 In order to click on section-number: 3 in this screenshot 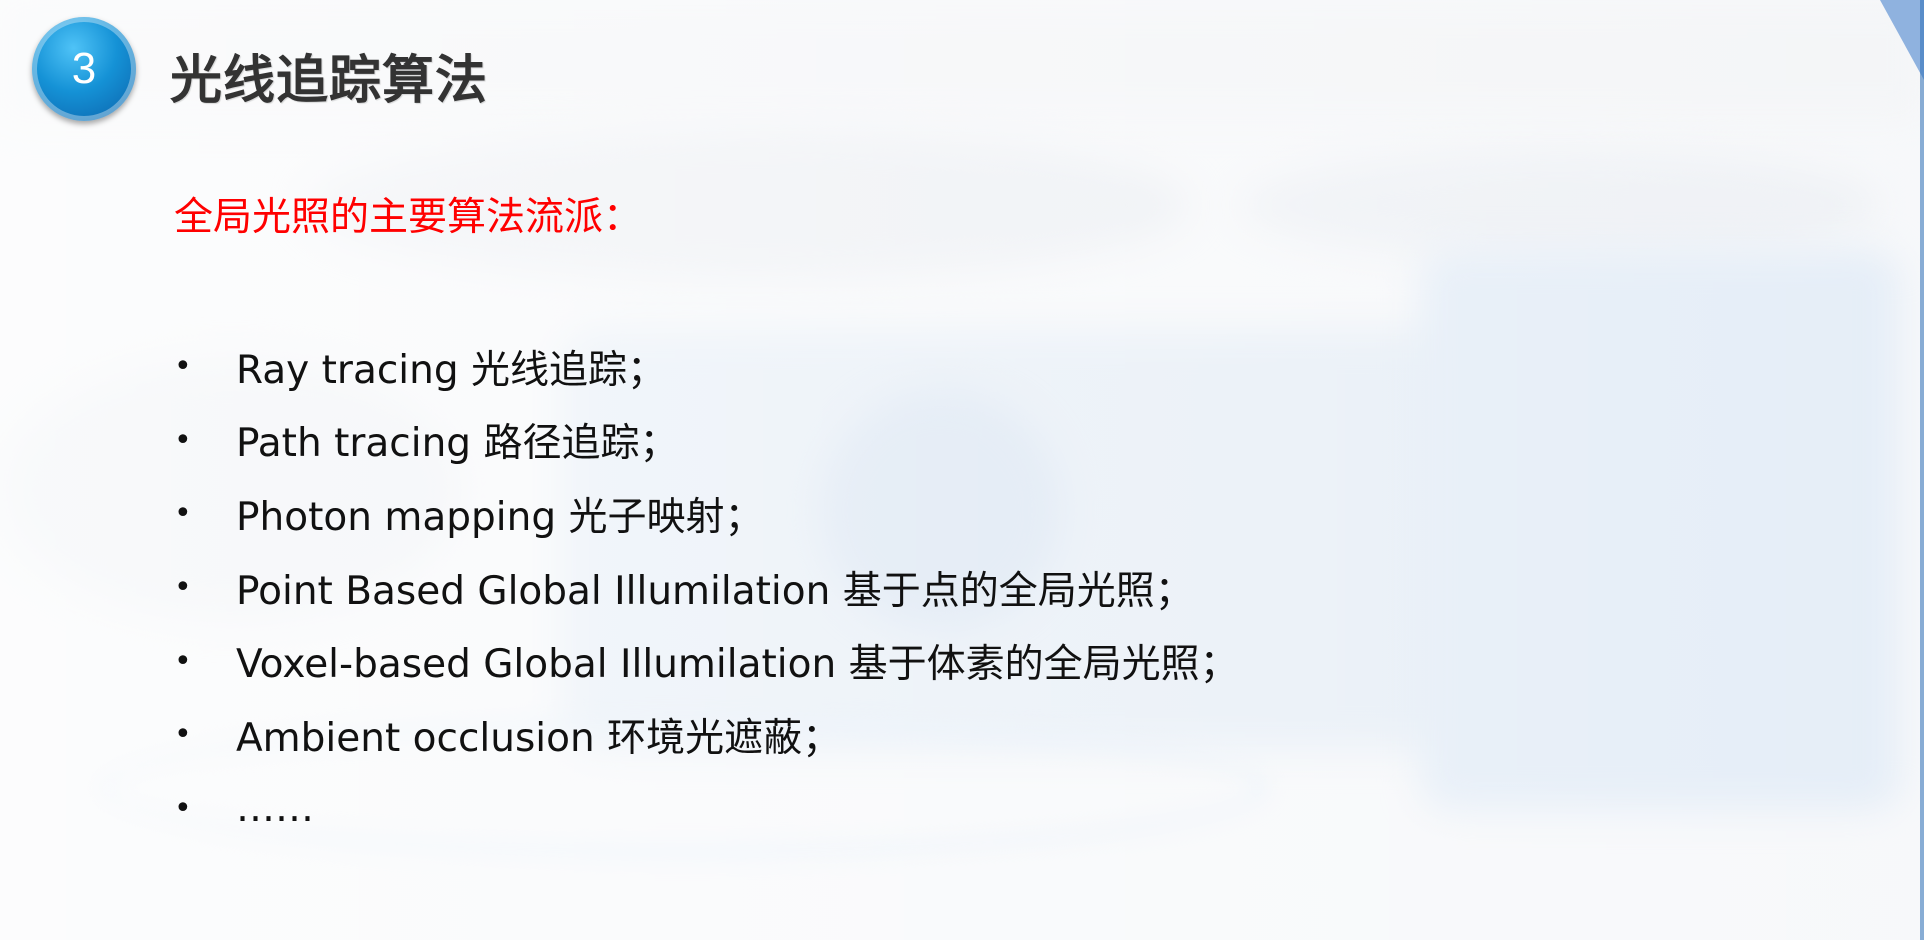, I will do `click(84, 68)`.